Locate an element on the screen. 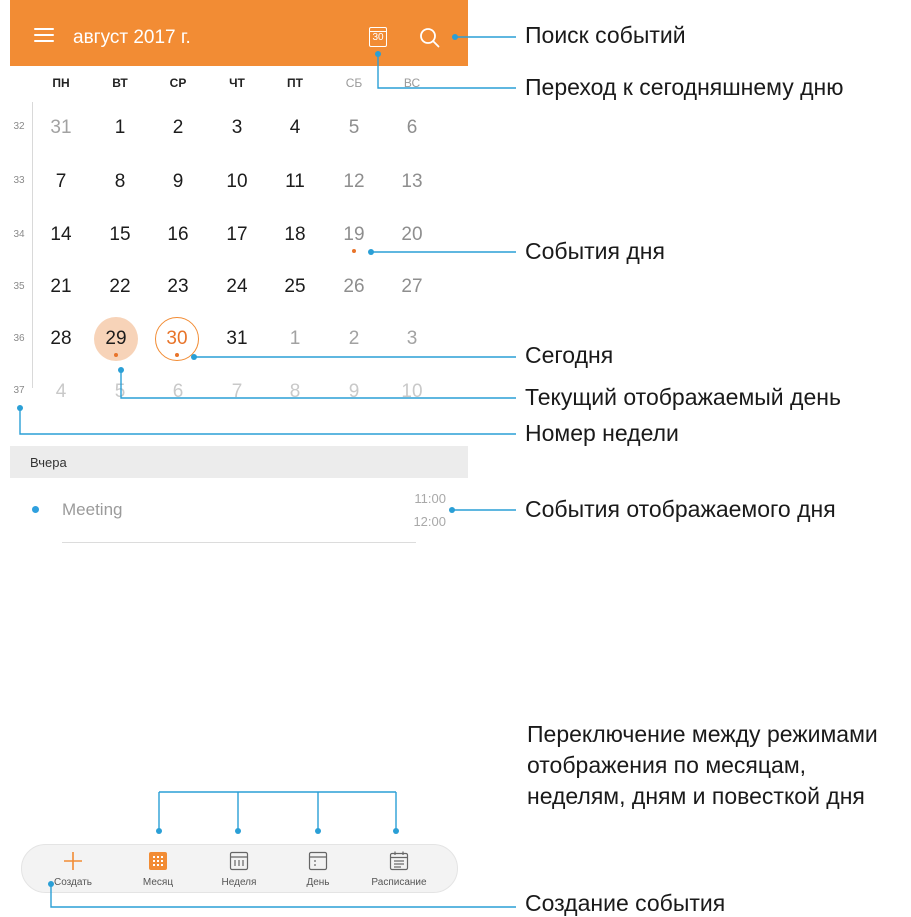 This screenshot has width=911, height=917. create-event-button: Создать is located at coordinates (73, 869).